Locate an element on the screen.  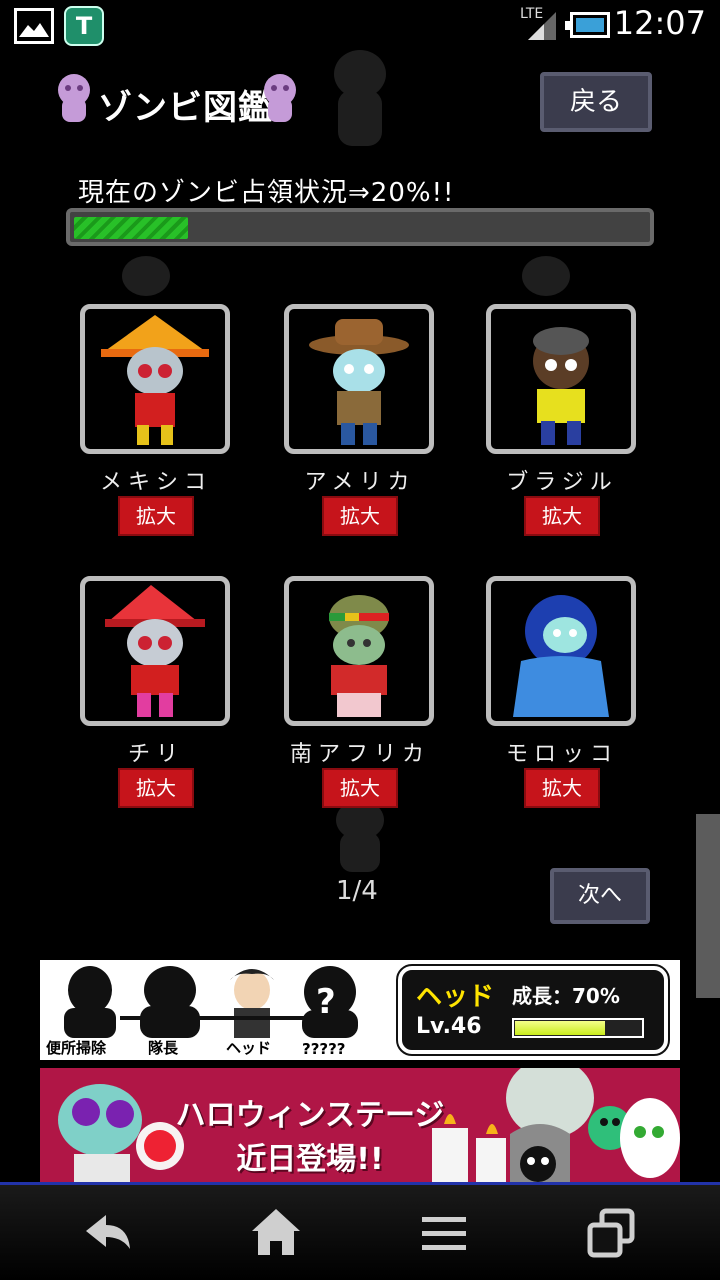
title-group: ゾンビ図鑑 is located at coordinates (177, 102).